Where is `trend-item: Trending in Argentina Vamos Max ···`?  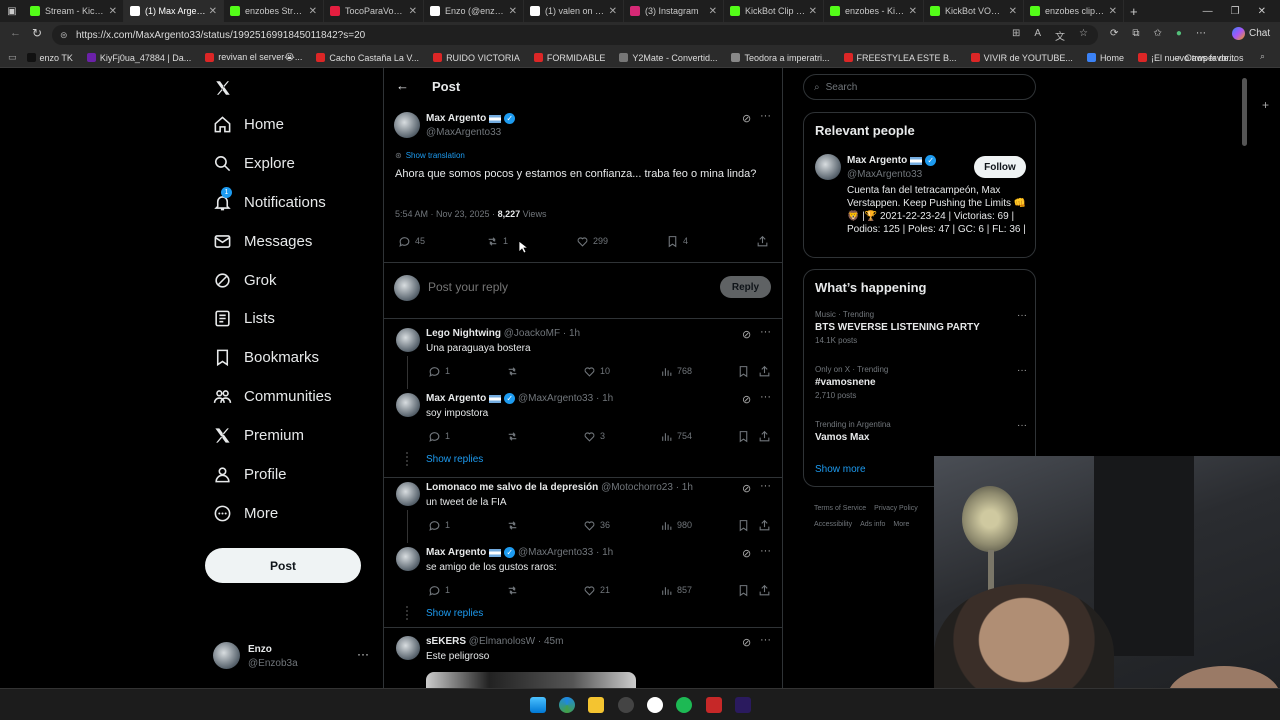 trend-item: Trending in Argentina Vamos Max ··· is located at coordinates (921, 433).